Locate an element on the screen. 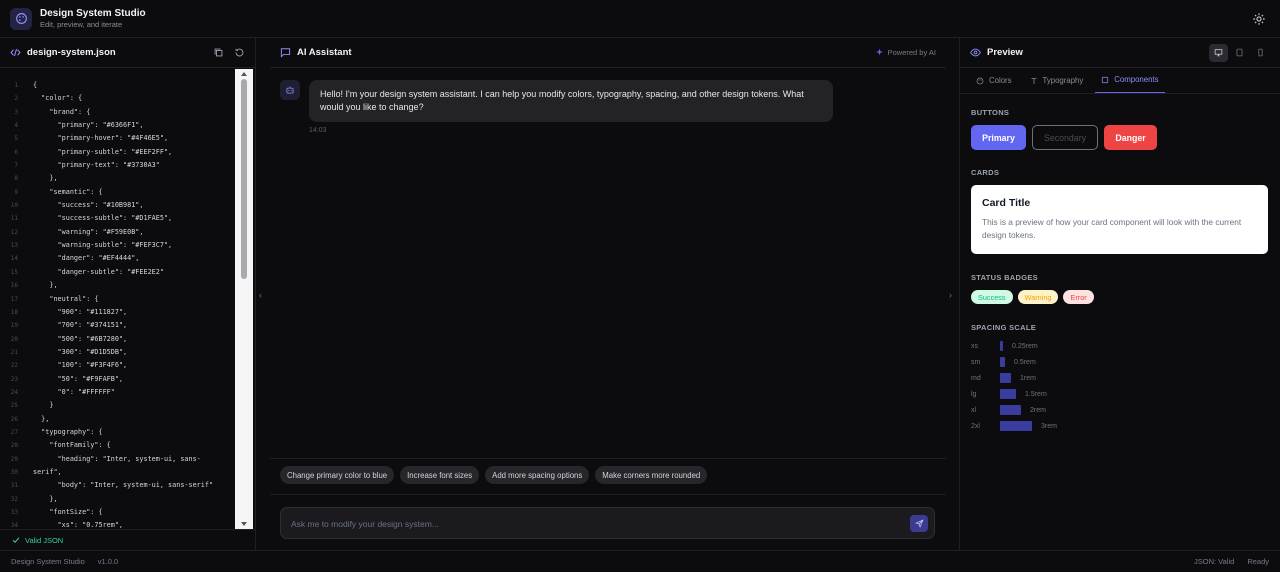  bot-icon is located at coordinates (290, 90).